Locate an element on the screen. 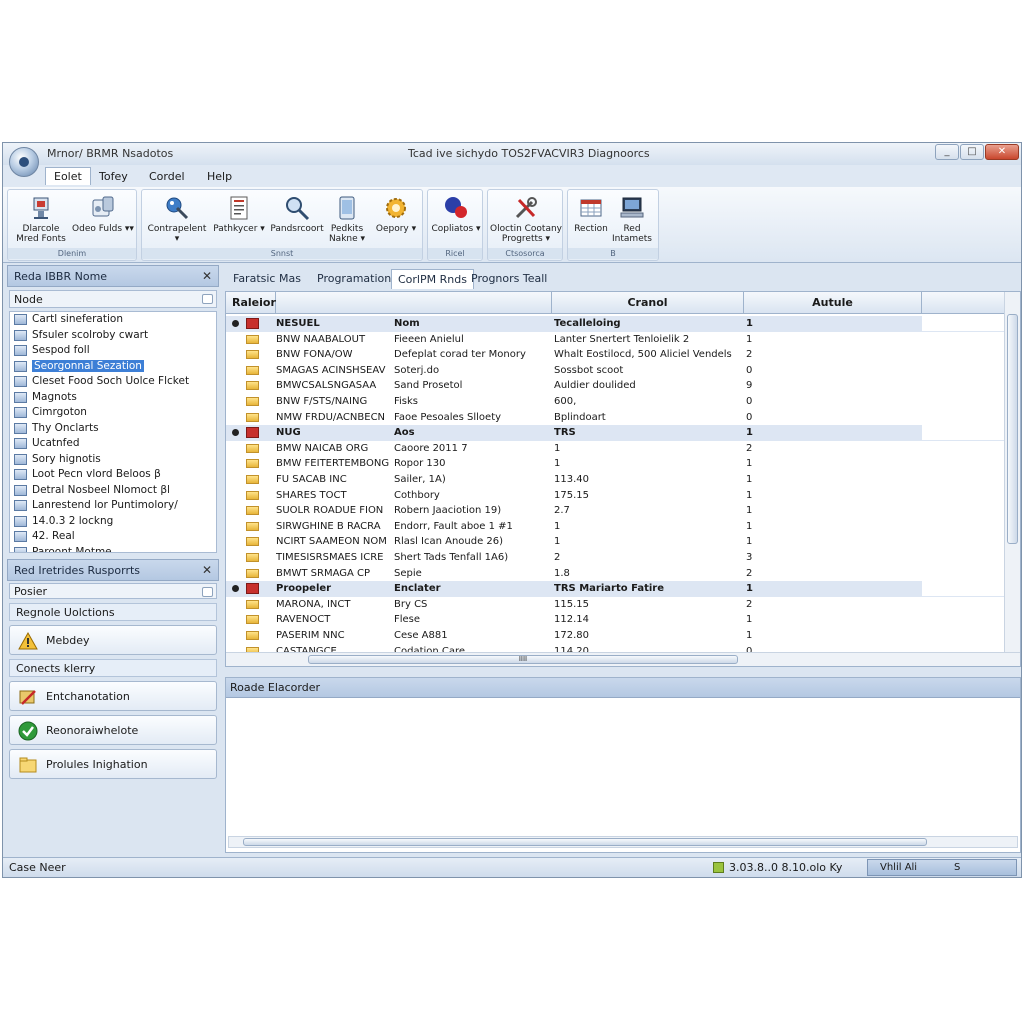 The width and height of the screenshot is (1024, 1024). tree-node: Magnots is located at coordinates (113, 398).